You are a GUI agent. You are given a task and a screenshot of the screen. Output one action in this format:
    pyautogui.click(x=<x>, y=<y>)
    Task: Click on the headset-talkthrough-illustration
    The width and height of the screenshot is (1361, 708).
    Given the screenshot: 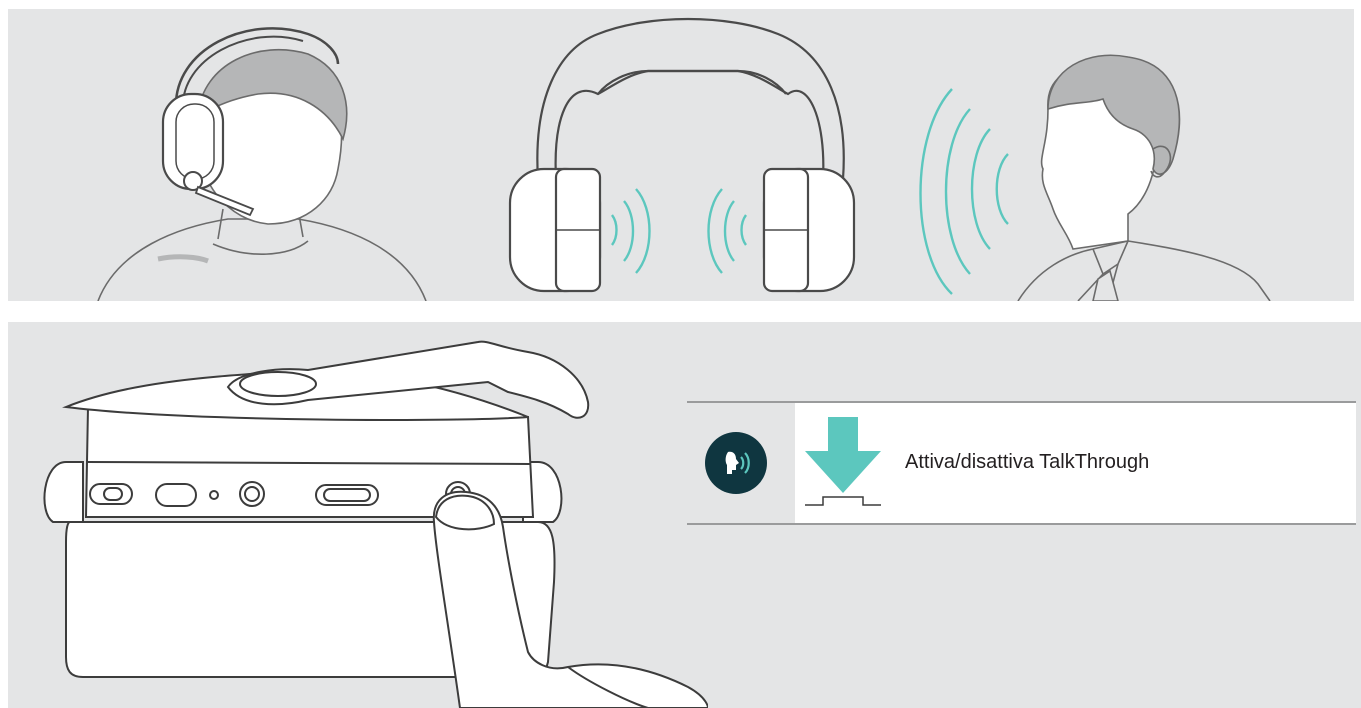 What is the action you would take?
    pyautogui.click(x=682, y=155)
    